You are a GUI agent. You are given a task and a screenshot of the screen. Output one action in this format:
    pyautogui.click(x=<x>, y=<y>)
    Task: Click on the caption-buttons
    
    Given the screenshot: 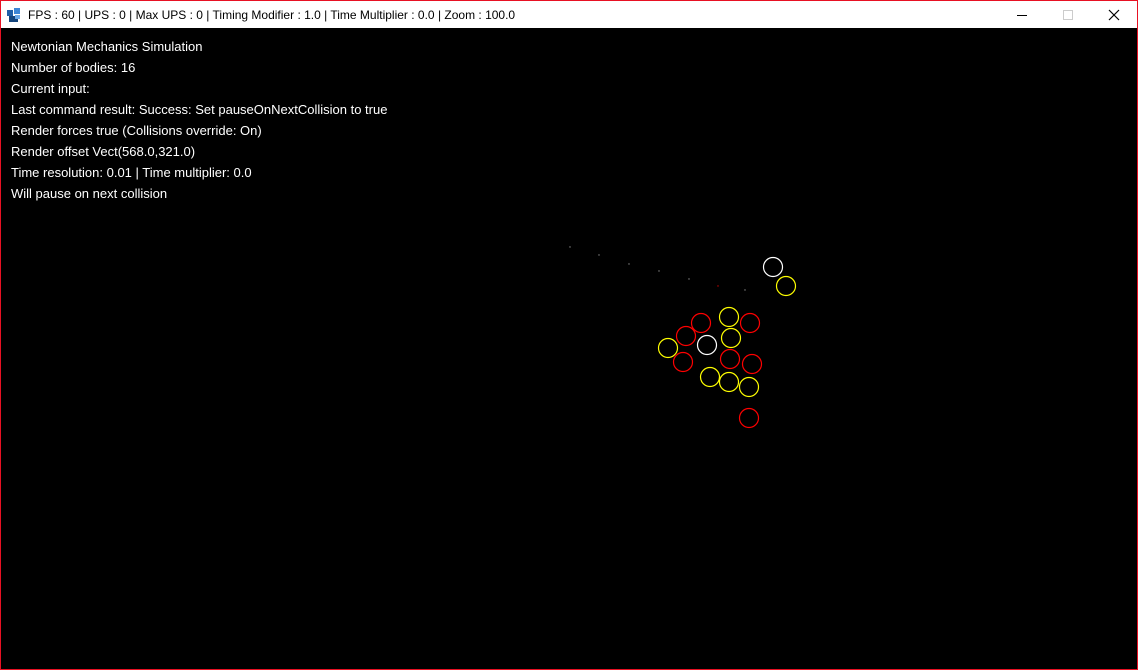 What is the action you would take?
    pyautogui.click(x=1068, y=14)
    